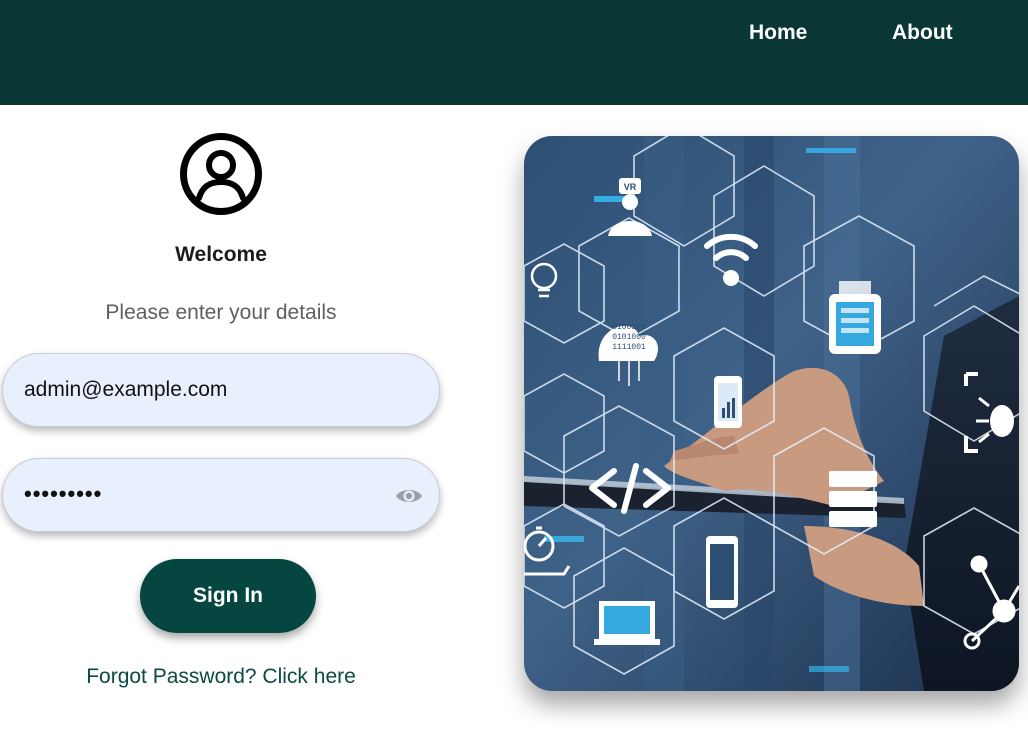 The height and width of the screenshot is (740, 1028). Describe the element at coordinates (627, 623) in the screenshot. I see `laptop-icon` at that location.